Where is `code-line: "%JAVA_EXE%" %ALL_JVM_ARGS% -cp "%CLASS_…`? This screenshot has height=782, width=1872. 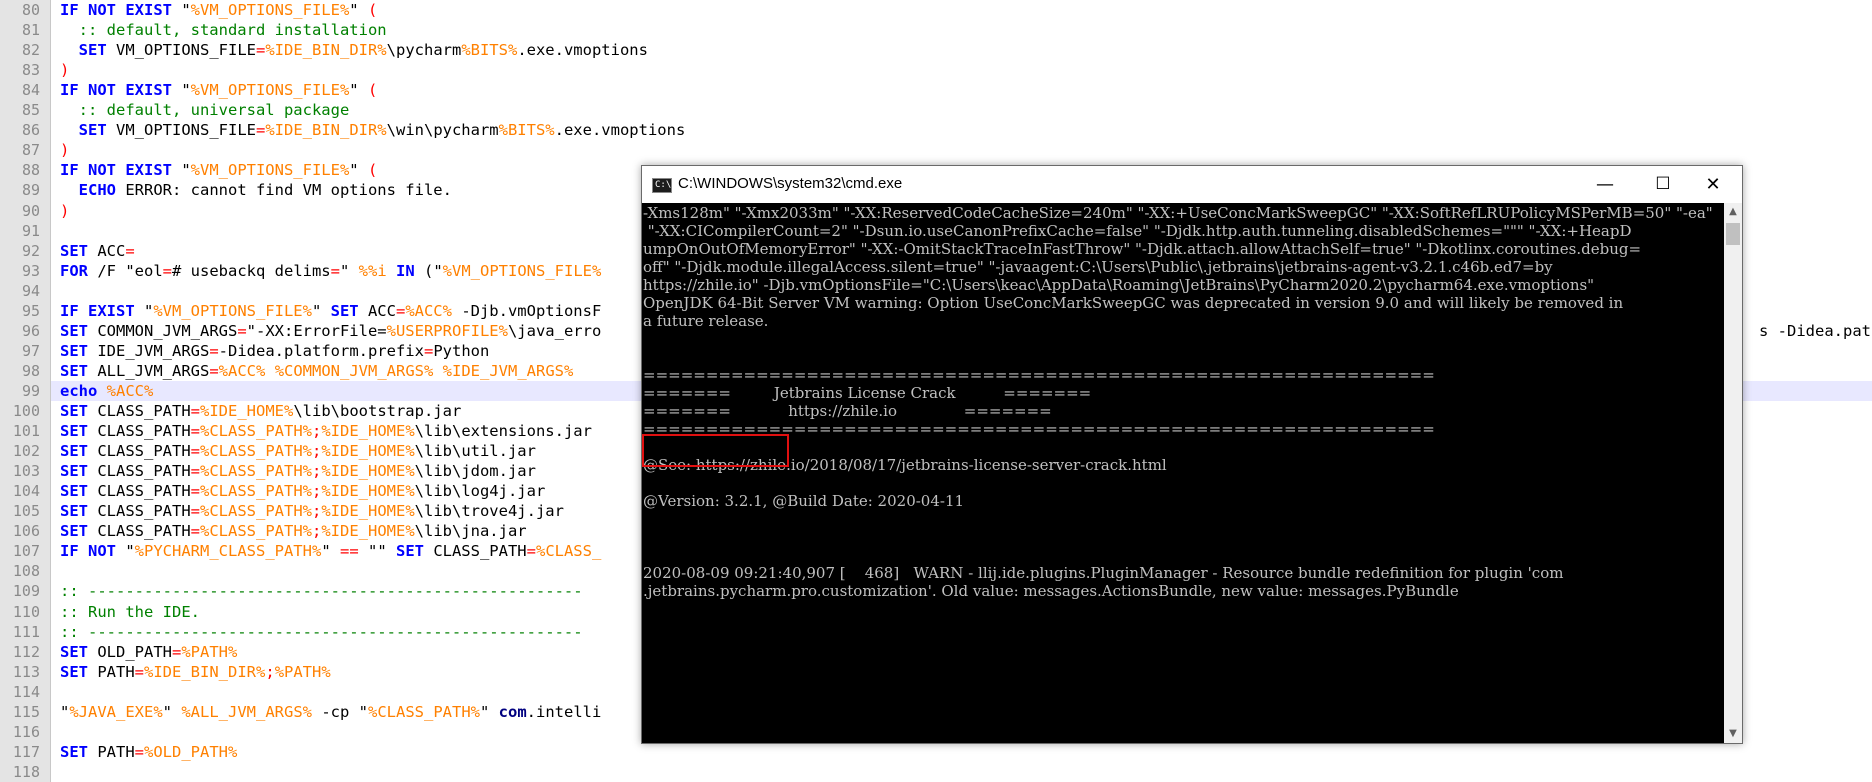
code-line: "%JAVA_EXE%" %ALL_JVM_ARGS% -cp "%CLASS_… is located at coordinates (330, 712).